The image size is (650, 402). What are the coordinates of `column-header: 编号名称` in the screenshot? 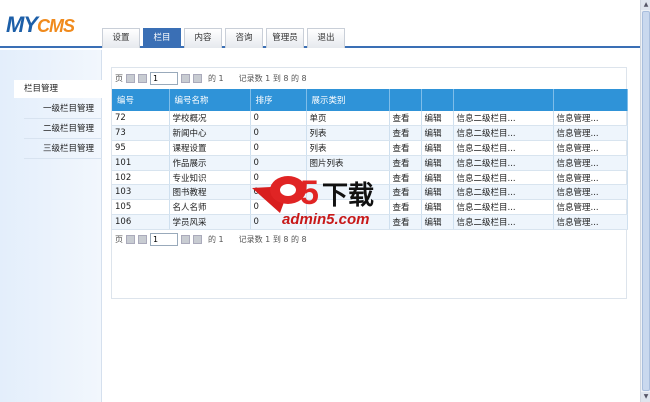 It's located at (210, 100).